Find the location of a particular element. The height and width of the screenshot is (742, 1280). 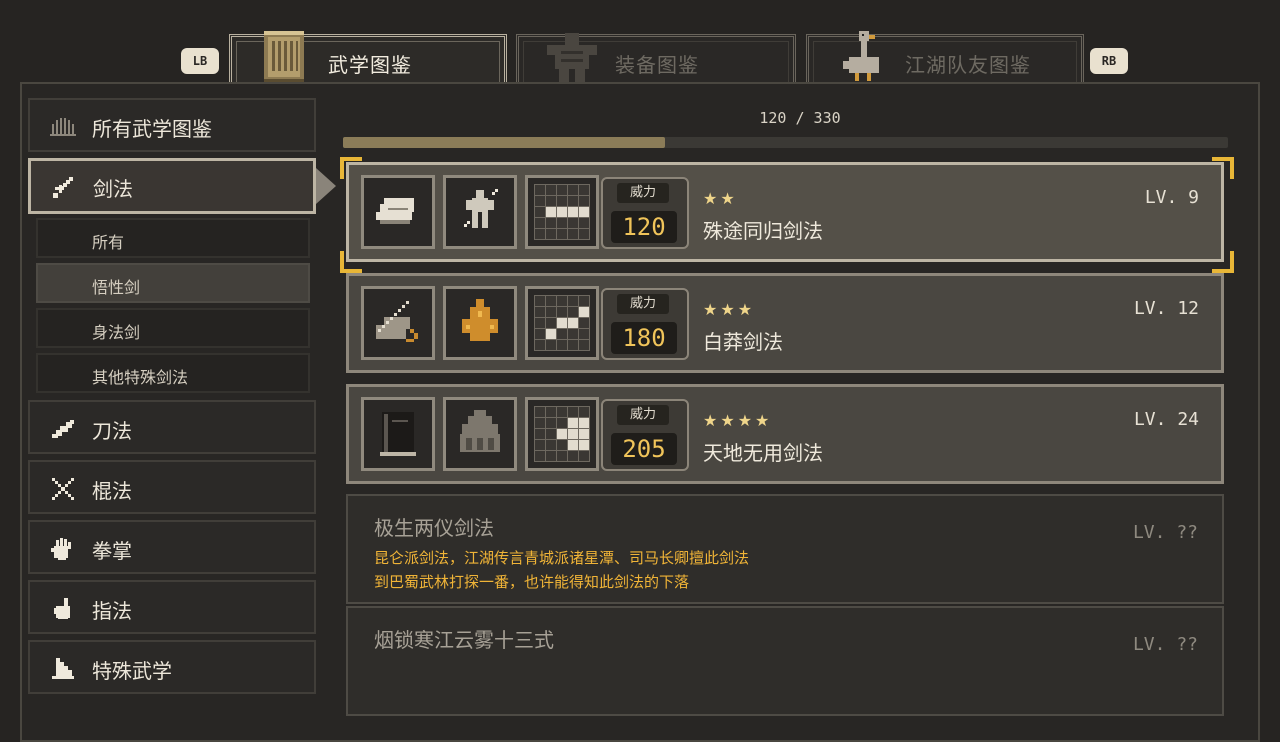

blade-icon is located at coordinates (63, 429).